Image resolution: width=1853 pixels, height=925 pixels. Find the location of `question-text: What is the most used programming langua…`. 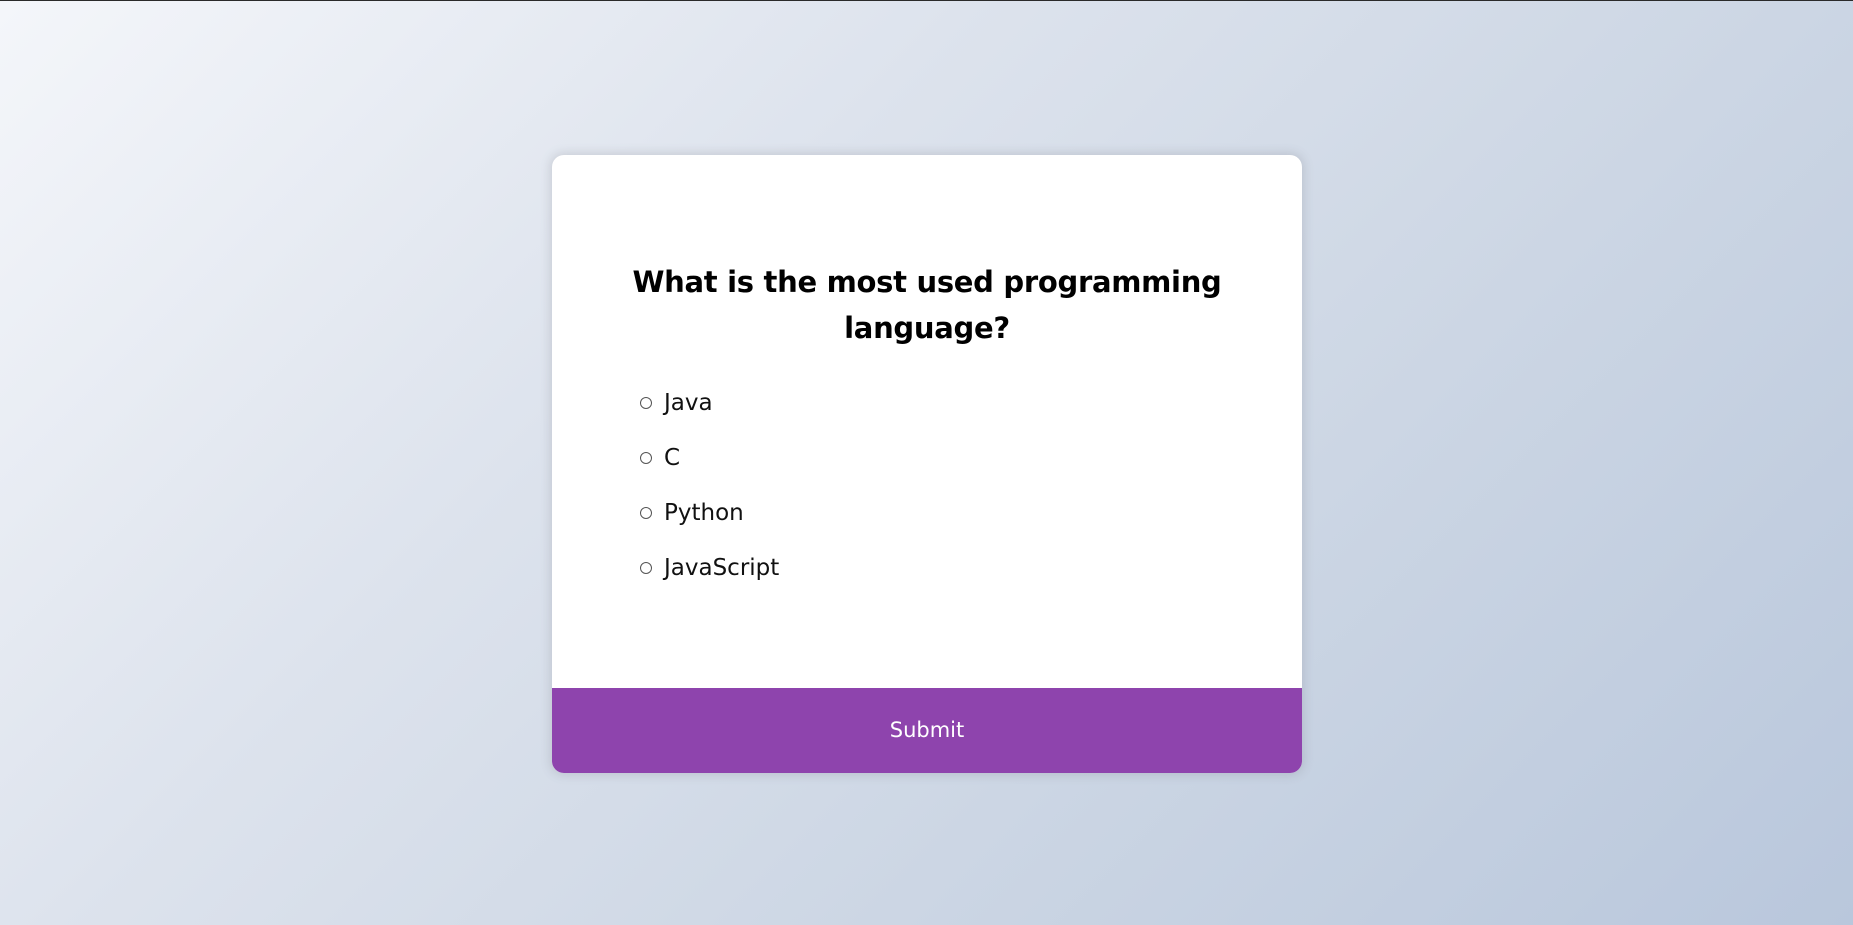

question-text: What is the most used programming langua… is located at coordinates (927, 305).